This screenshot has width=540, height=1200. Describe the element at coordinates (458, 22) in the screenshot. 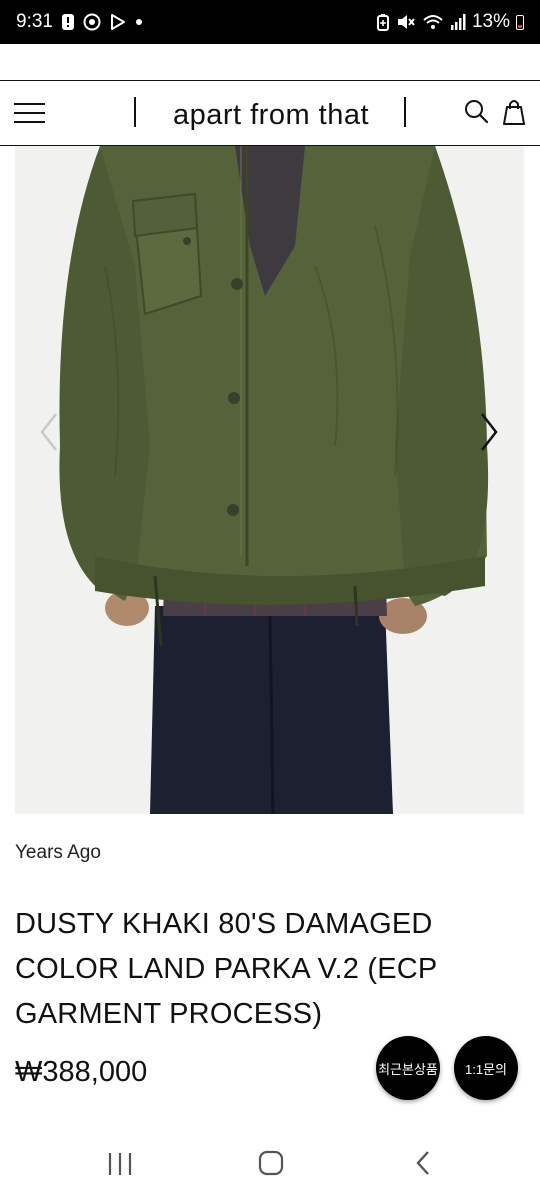

I see `signal-icon` at that location.